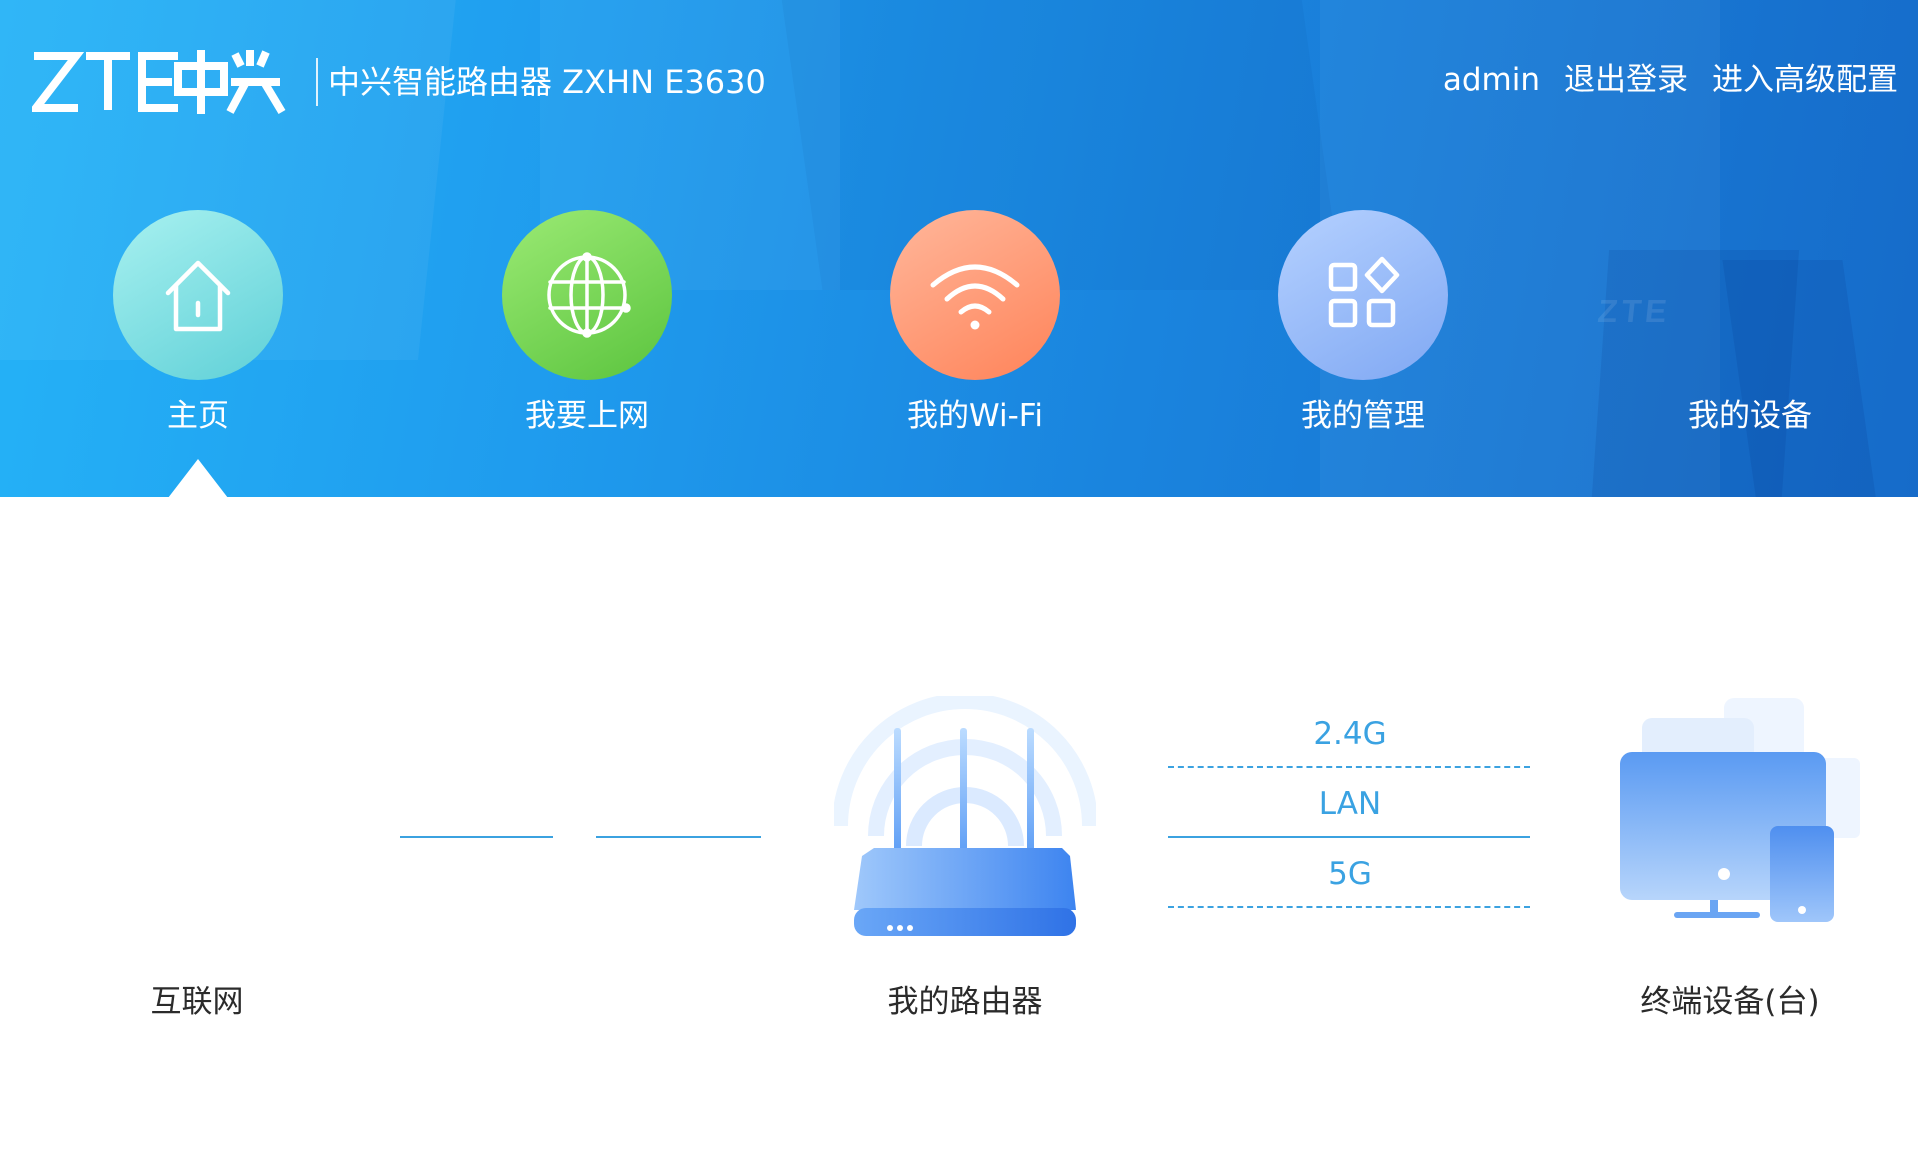 Image resolution: width=1918 pixels, height=1158 pixels. I want to click on active-tab-indicator, so click(198, 478).